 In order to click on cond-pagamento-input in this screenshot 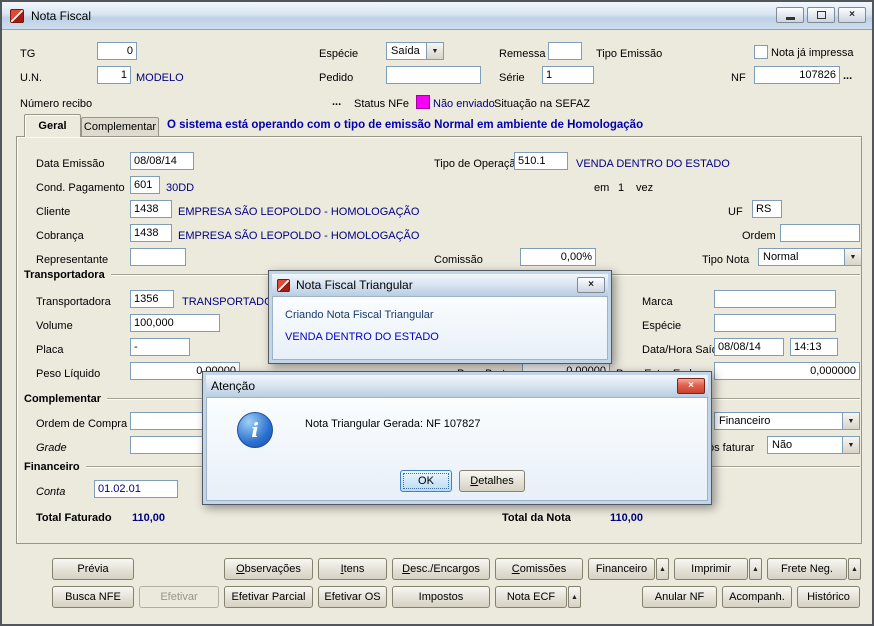, I will do `click(145, 185)`.